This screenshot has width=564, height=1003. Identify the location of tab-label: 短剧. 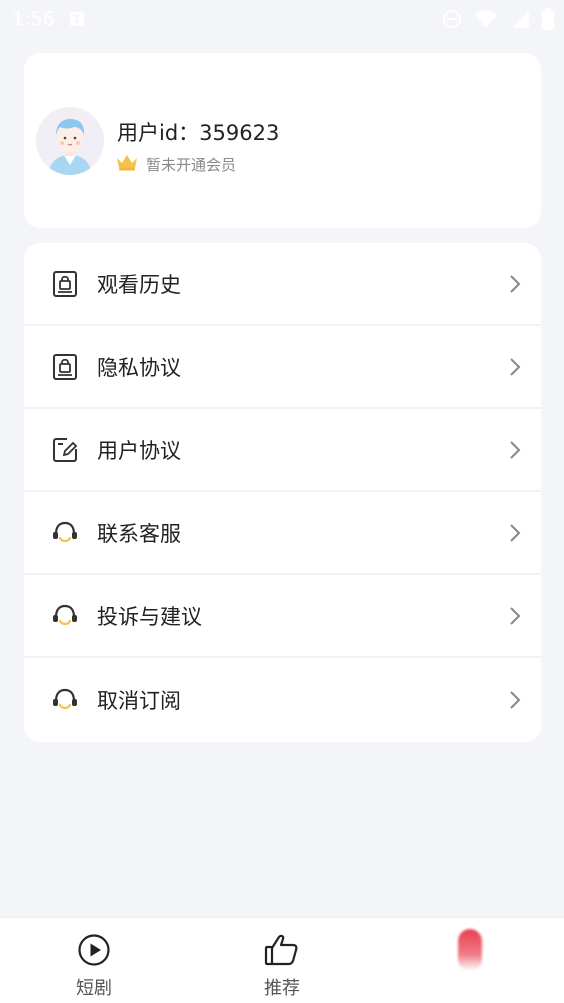
(94, 988).